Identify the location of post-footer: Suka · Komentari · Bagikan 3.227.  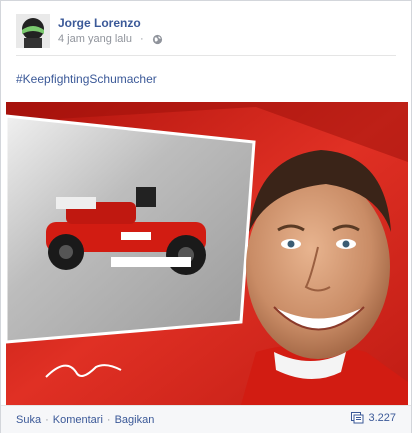
(206, 419).